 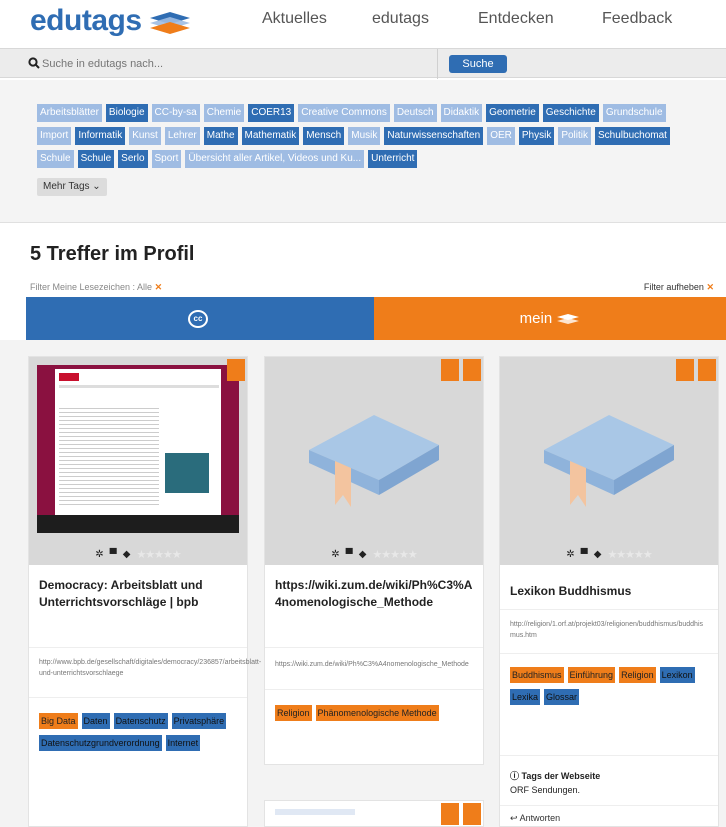 I want to click on filter-close-icon: ✕, so click(x=159, y=287).